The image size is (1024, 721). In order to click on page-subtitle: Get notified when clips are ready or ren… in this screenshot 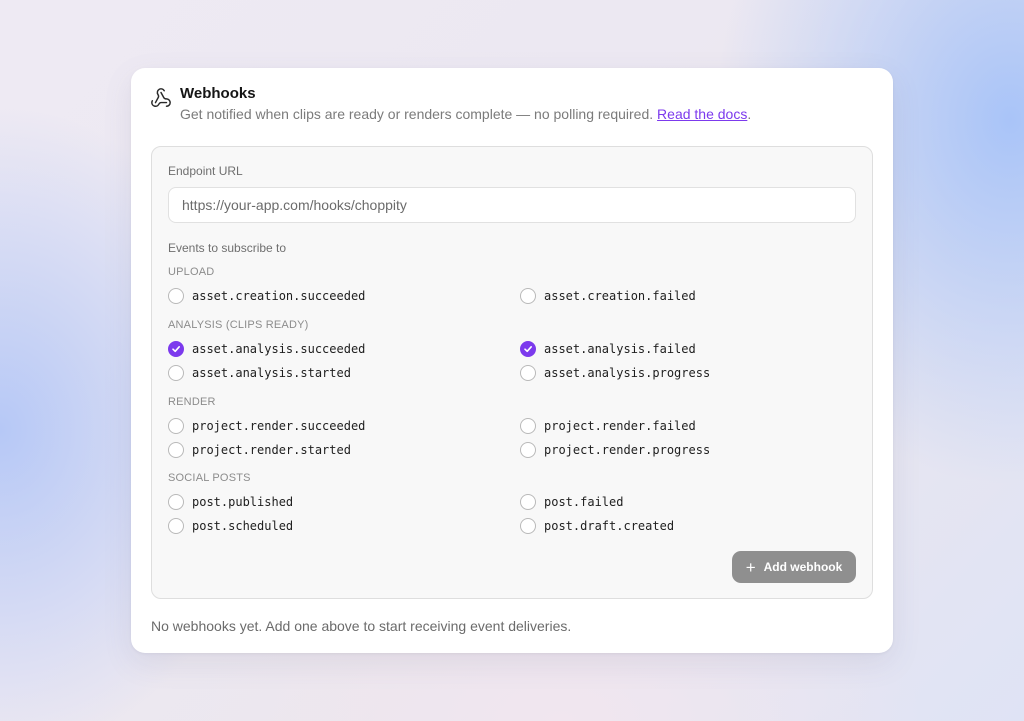, I will do `click(465, 114)`.